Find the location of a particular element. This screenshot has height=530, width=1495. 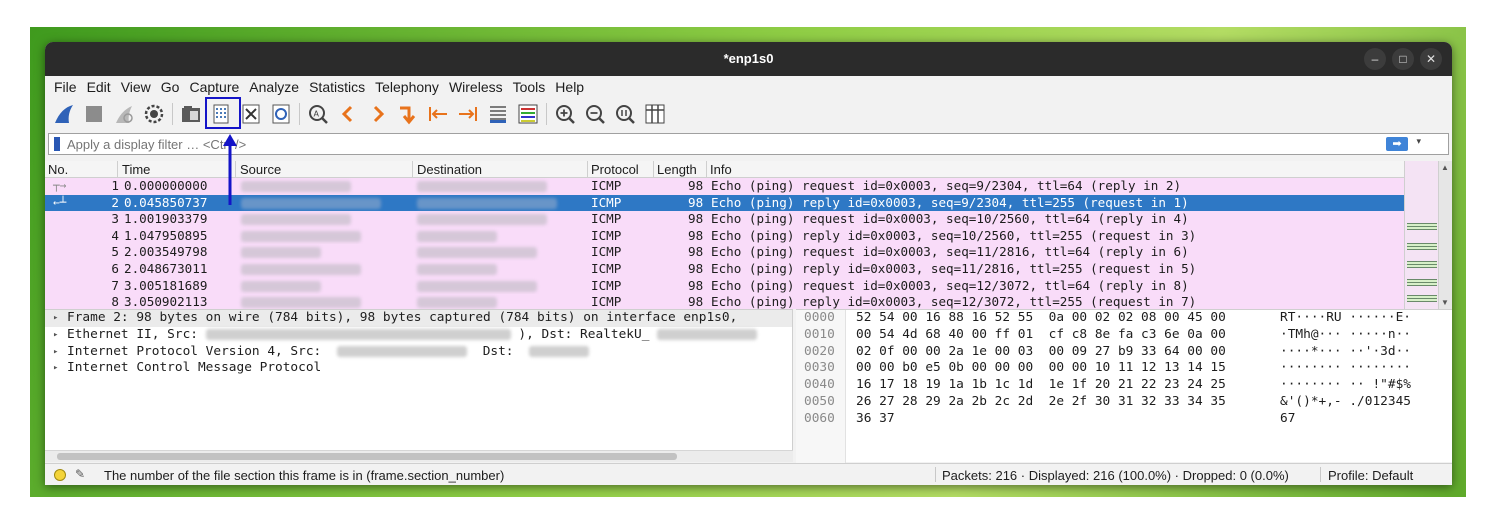

toolbar-separator is located at coordinates (172, 114).